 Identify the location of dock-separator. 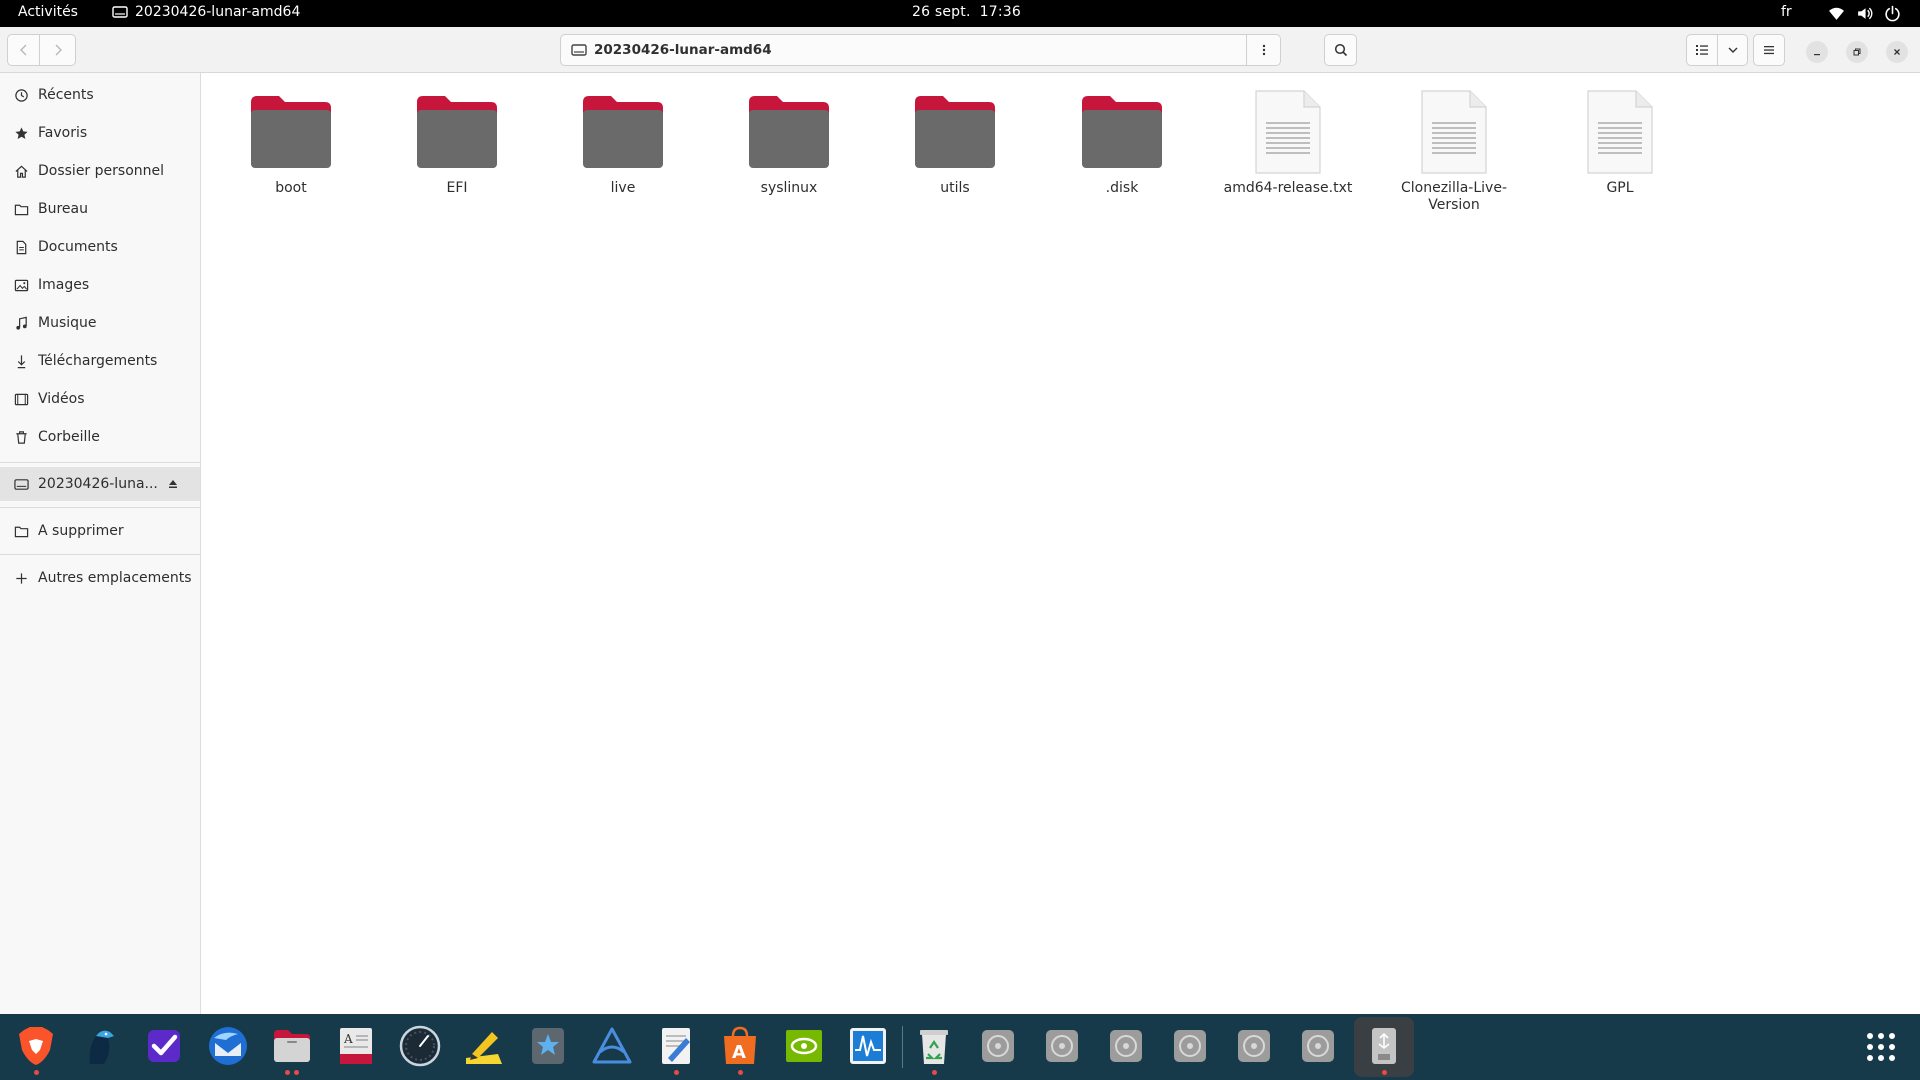
(902, 1047).